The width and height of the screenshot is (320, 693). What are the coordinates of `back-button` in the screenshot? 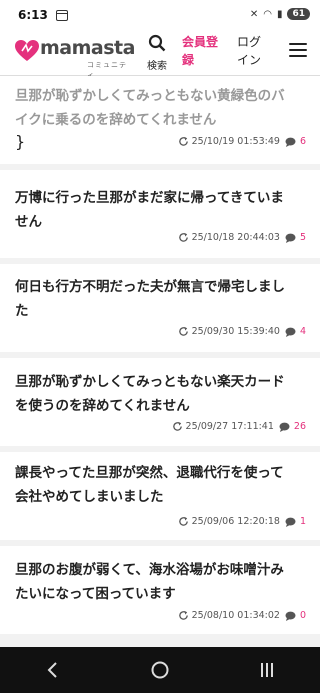 It's located at (53, 670).